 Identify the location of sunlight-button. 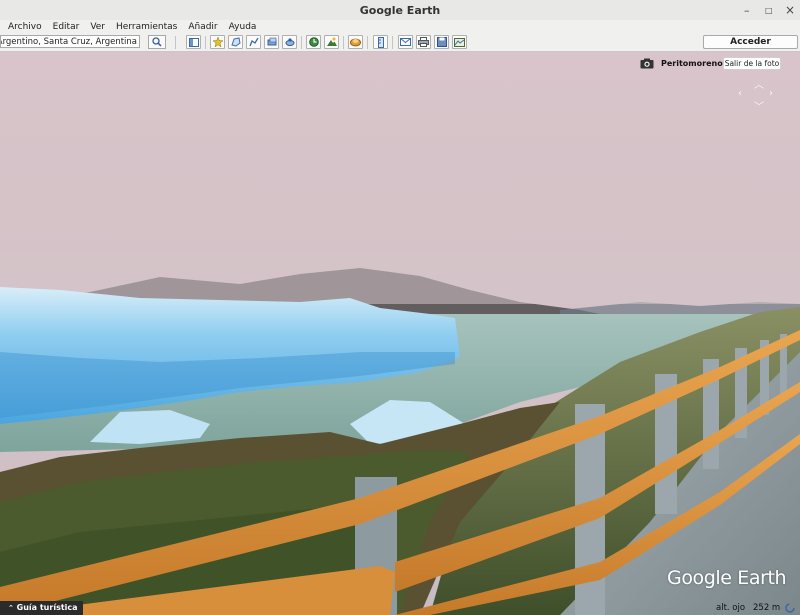
(331, 42).